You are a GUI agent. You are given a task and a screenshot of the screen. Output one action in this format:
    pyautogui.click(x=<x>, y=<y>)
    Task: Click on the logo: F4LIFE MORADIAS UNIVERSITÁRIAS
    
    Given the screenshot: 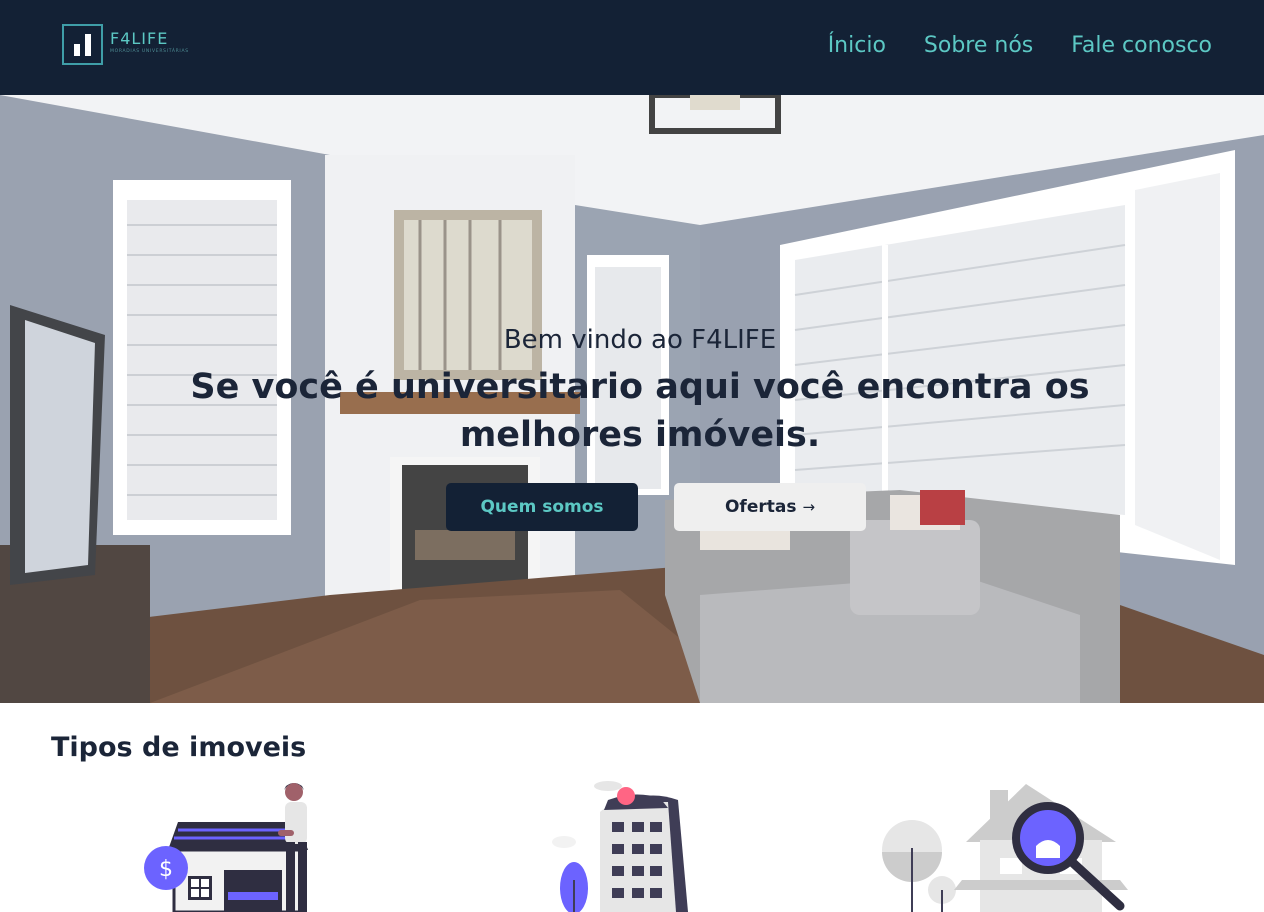 What is the action you would take?
    pyautogui.click(x=125, y=44)
    